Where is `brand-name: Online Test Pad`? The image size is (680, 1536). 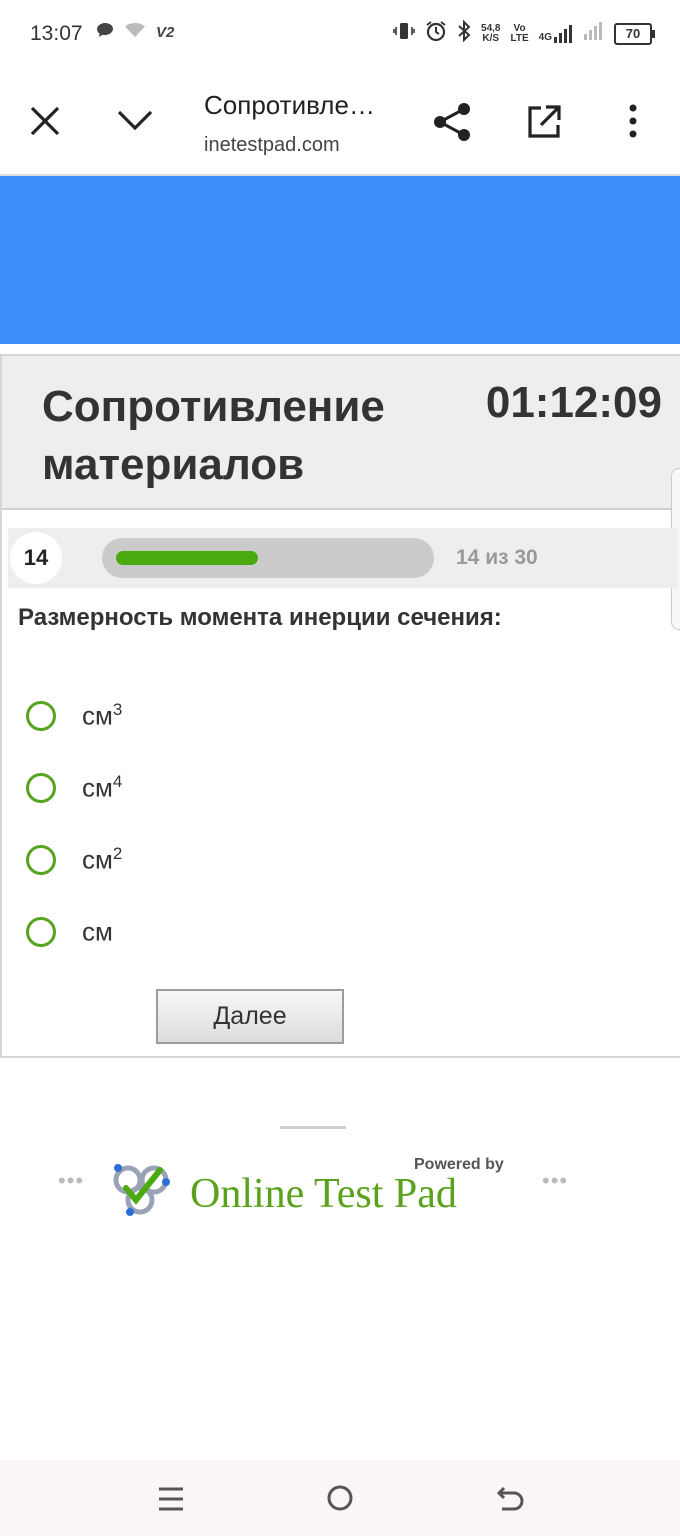 brand-name: Online Test Pad is located at coordinates (323, 1194).